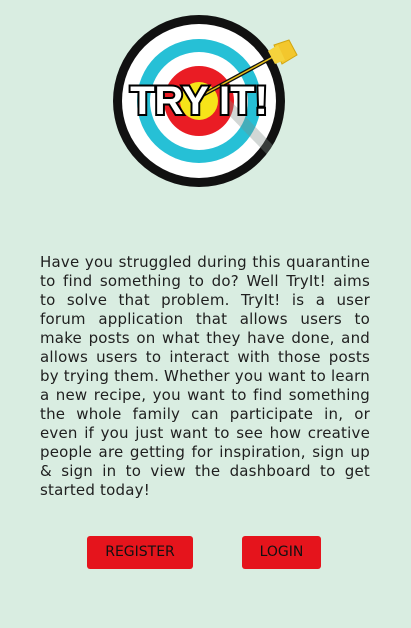 The width and height of the screenshot is (411, 628). Describe the element at coordinates (140, 552) in the screenshot. I see `register-button: REGISTER` at that location.